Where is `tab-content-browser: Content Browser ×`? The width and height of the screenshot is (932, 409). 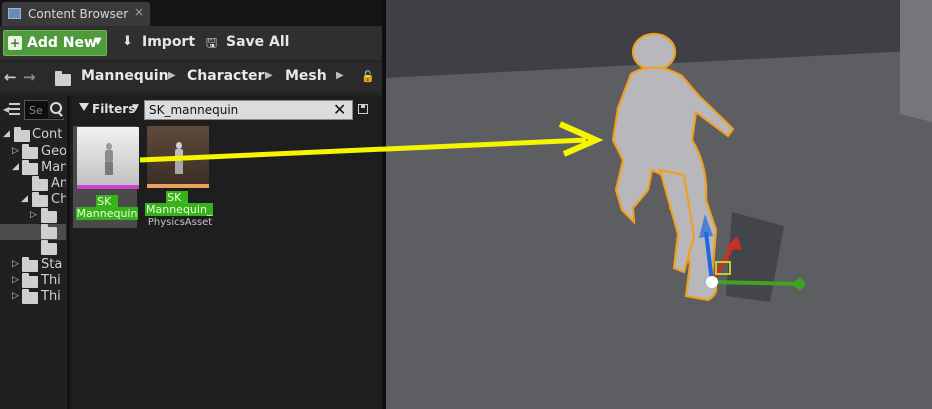
tab-content-browser: Content Browser × is located at coordinates (76, 14).